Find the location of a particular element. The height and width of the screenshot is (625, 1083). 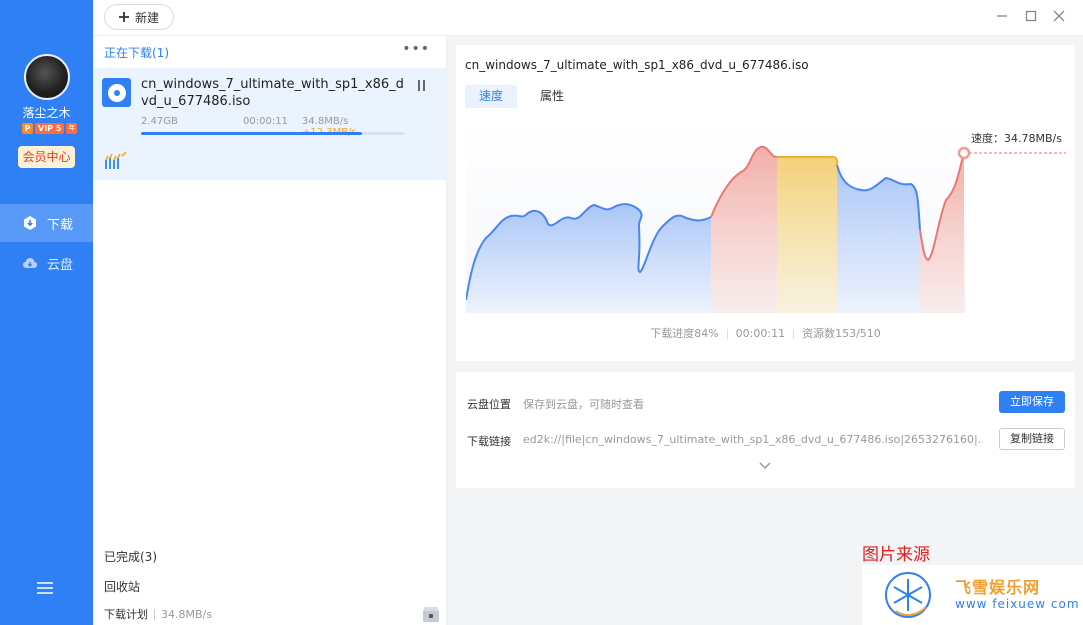

task-progress-bar is located at coordinates (272, 133).